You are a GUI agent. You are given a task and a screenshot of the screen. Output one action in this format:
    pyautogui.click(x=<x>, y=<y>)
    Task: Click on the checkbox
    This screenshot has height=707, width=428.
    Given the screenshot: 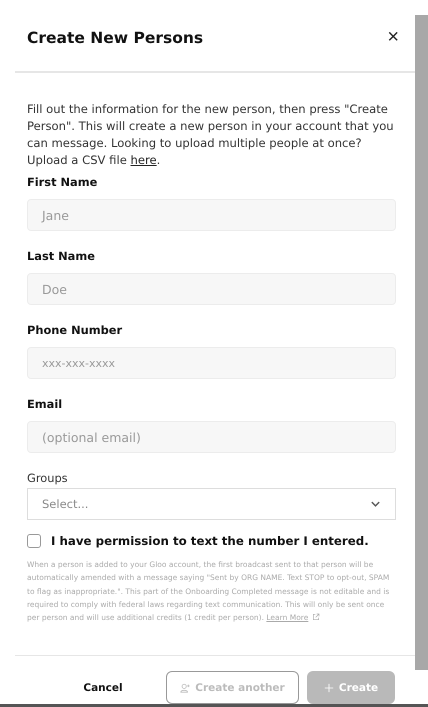 What is the action you would take?
    pyautogui.click(x=34, y=541)
    